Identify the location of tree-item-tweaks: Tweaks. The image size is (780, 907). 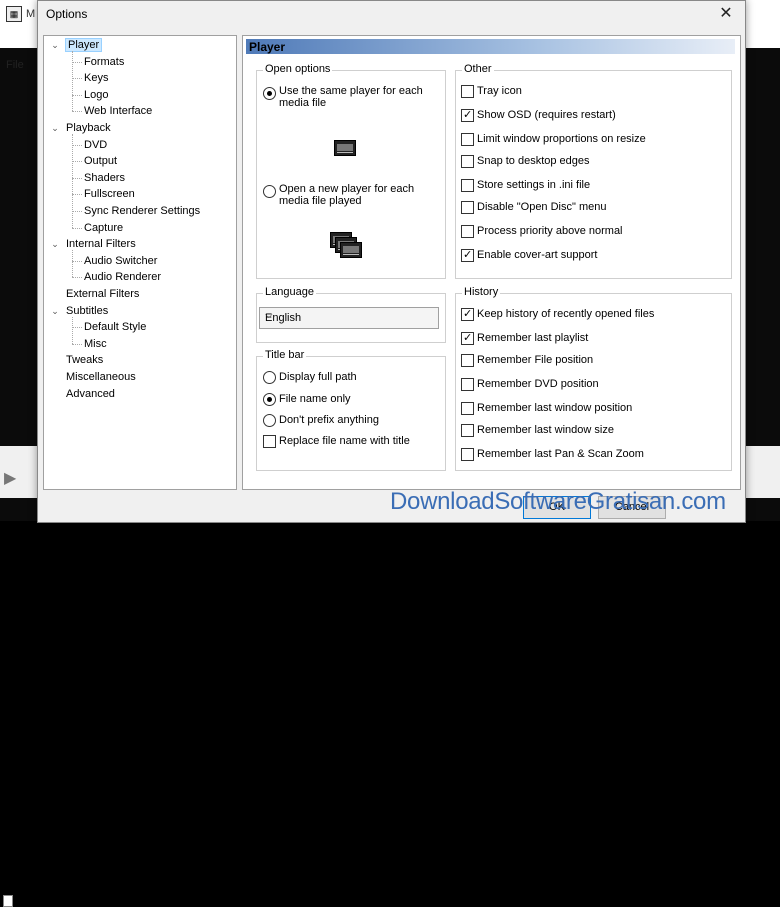
(84, 360).